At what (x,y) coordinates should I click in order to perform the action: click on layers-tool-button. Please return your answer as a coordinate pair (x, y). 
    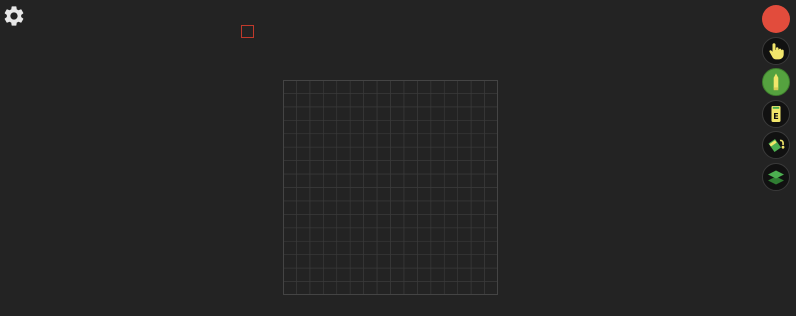
    Looking at the image, I should click on (776, 176).